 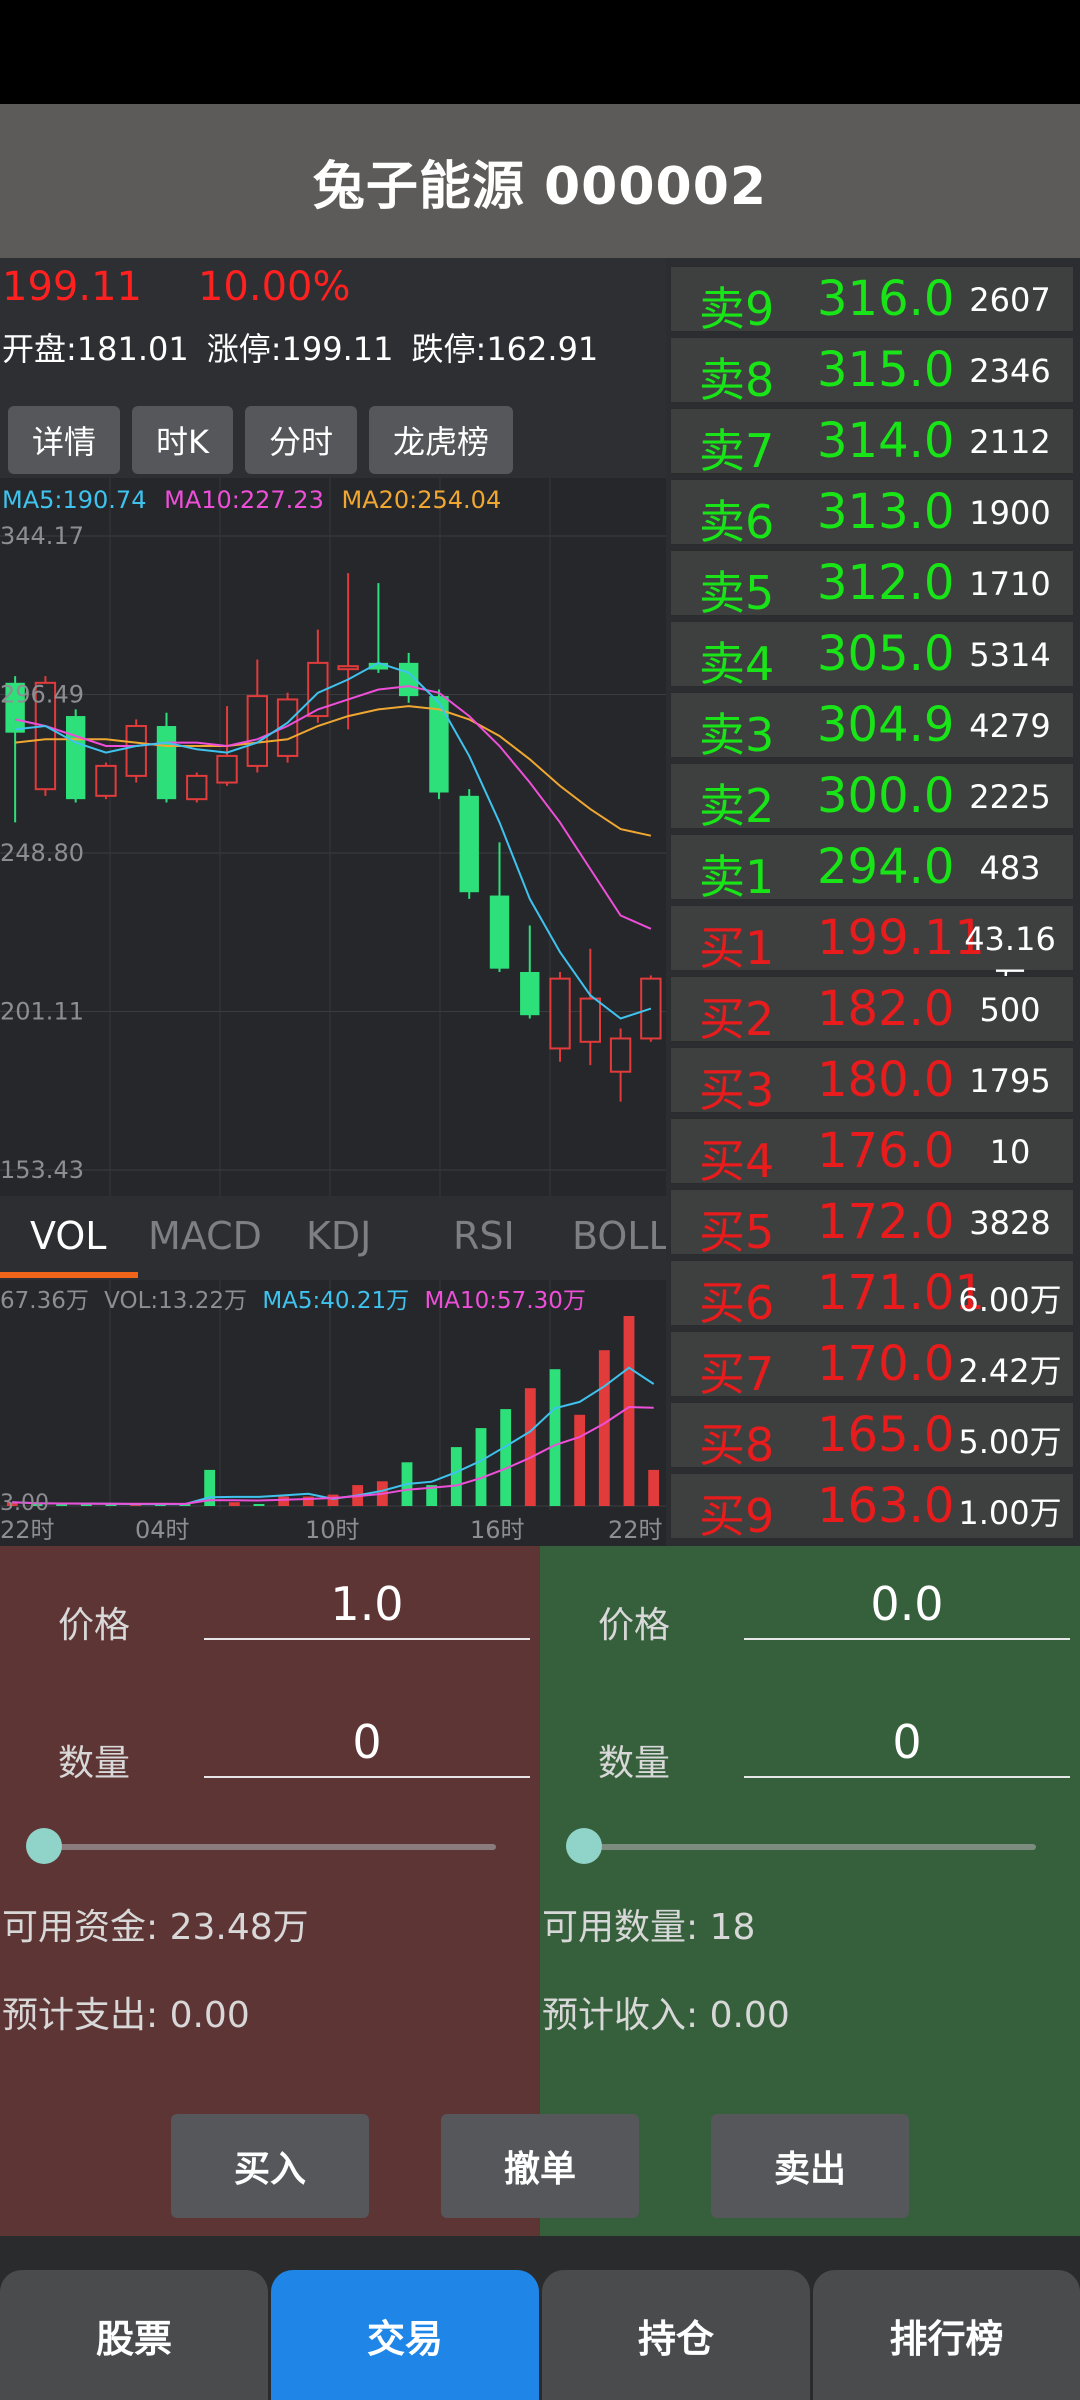 I want to click on ask-row: 卖3 304.9 4279, so click(x=872, y=727).